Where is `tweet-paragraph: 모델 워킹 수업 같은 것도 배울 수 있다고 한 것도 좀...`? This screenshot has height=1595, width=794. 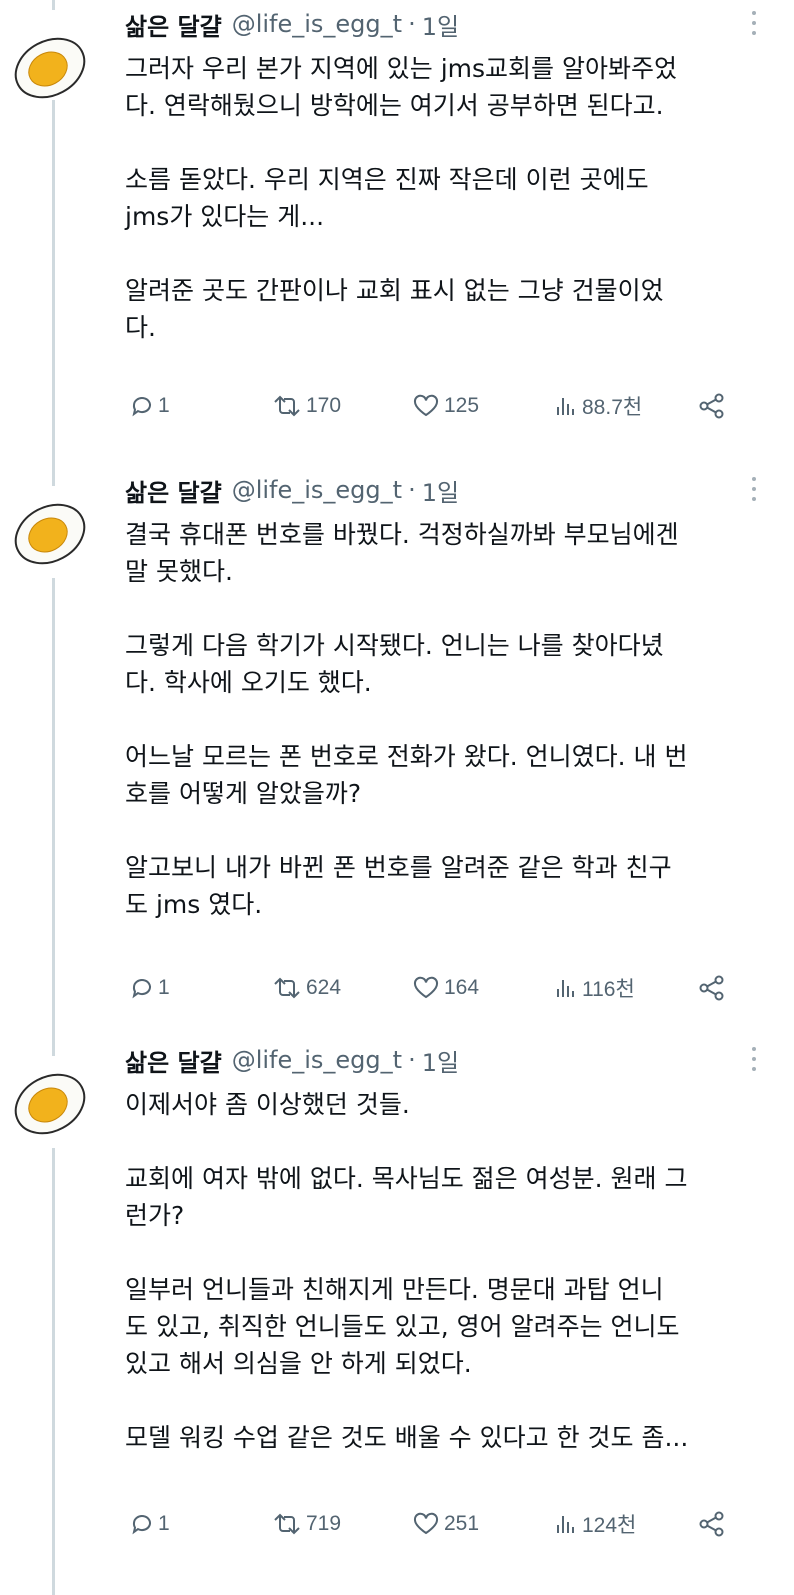
tweet-paragraph: 모델 워킹 수업 같은 것도 배울 수 있다고 한 것도 좀... is located at coordinates (407, 1437).